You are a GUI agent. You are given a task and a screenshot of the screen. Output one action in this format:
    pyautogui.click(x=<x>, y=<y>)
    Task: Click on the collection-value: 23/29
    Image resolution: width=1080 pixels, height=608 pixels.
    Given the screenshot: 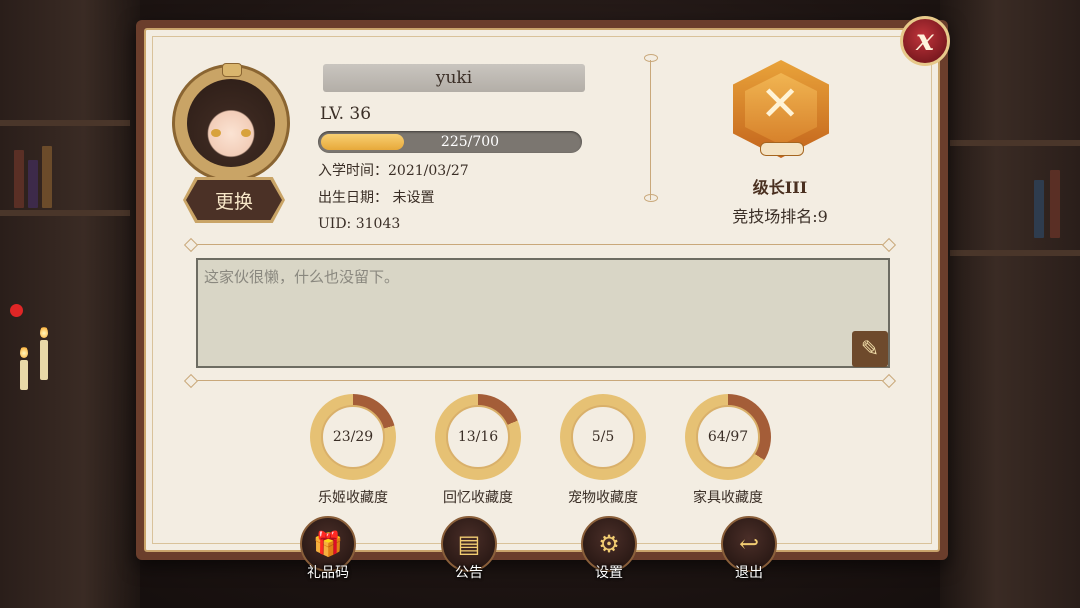 What is the action you would take?
    pyautogui.click(x=353, y=437)
    